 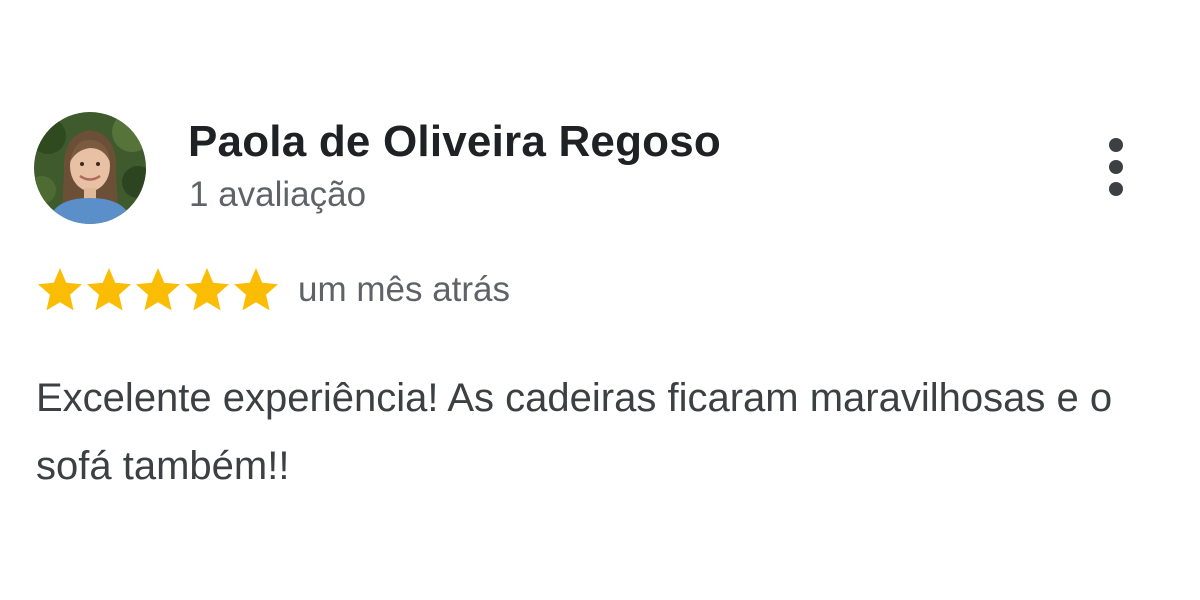 I want to click on author-review-count: 1 avaliação, so click(x=277, y=195).